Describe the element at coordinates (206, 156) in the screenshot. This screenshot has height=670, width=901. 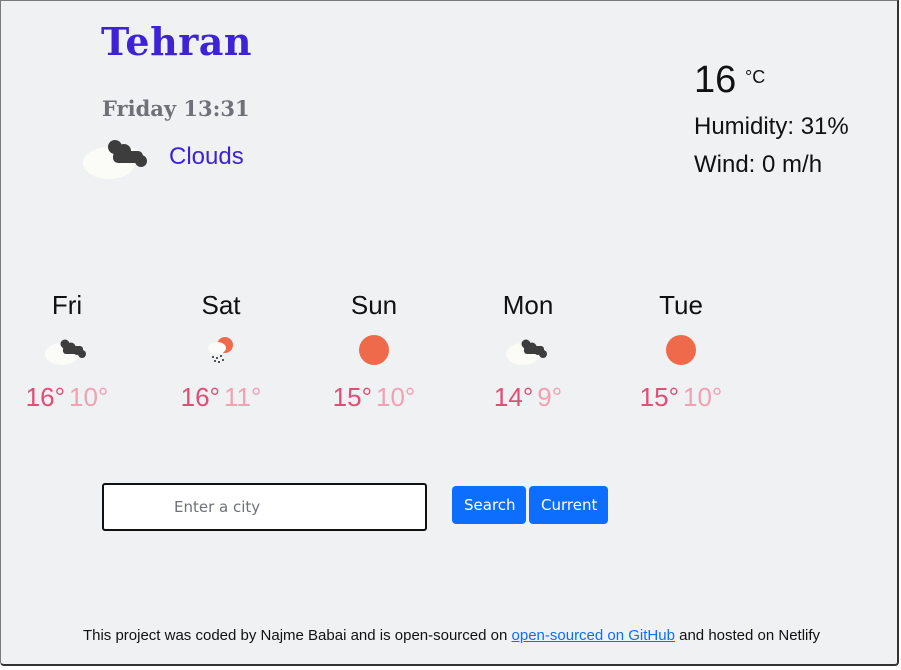
I see `weather-description: Clouds` at that location.